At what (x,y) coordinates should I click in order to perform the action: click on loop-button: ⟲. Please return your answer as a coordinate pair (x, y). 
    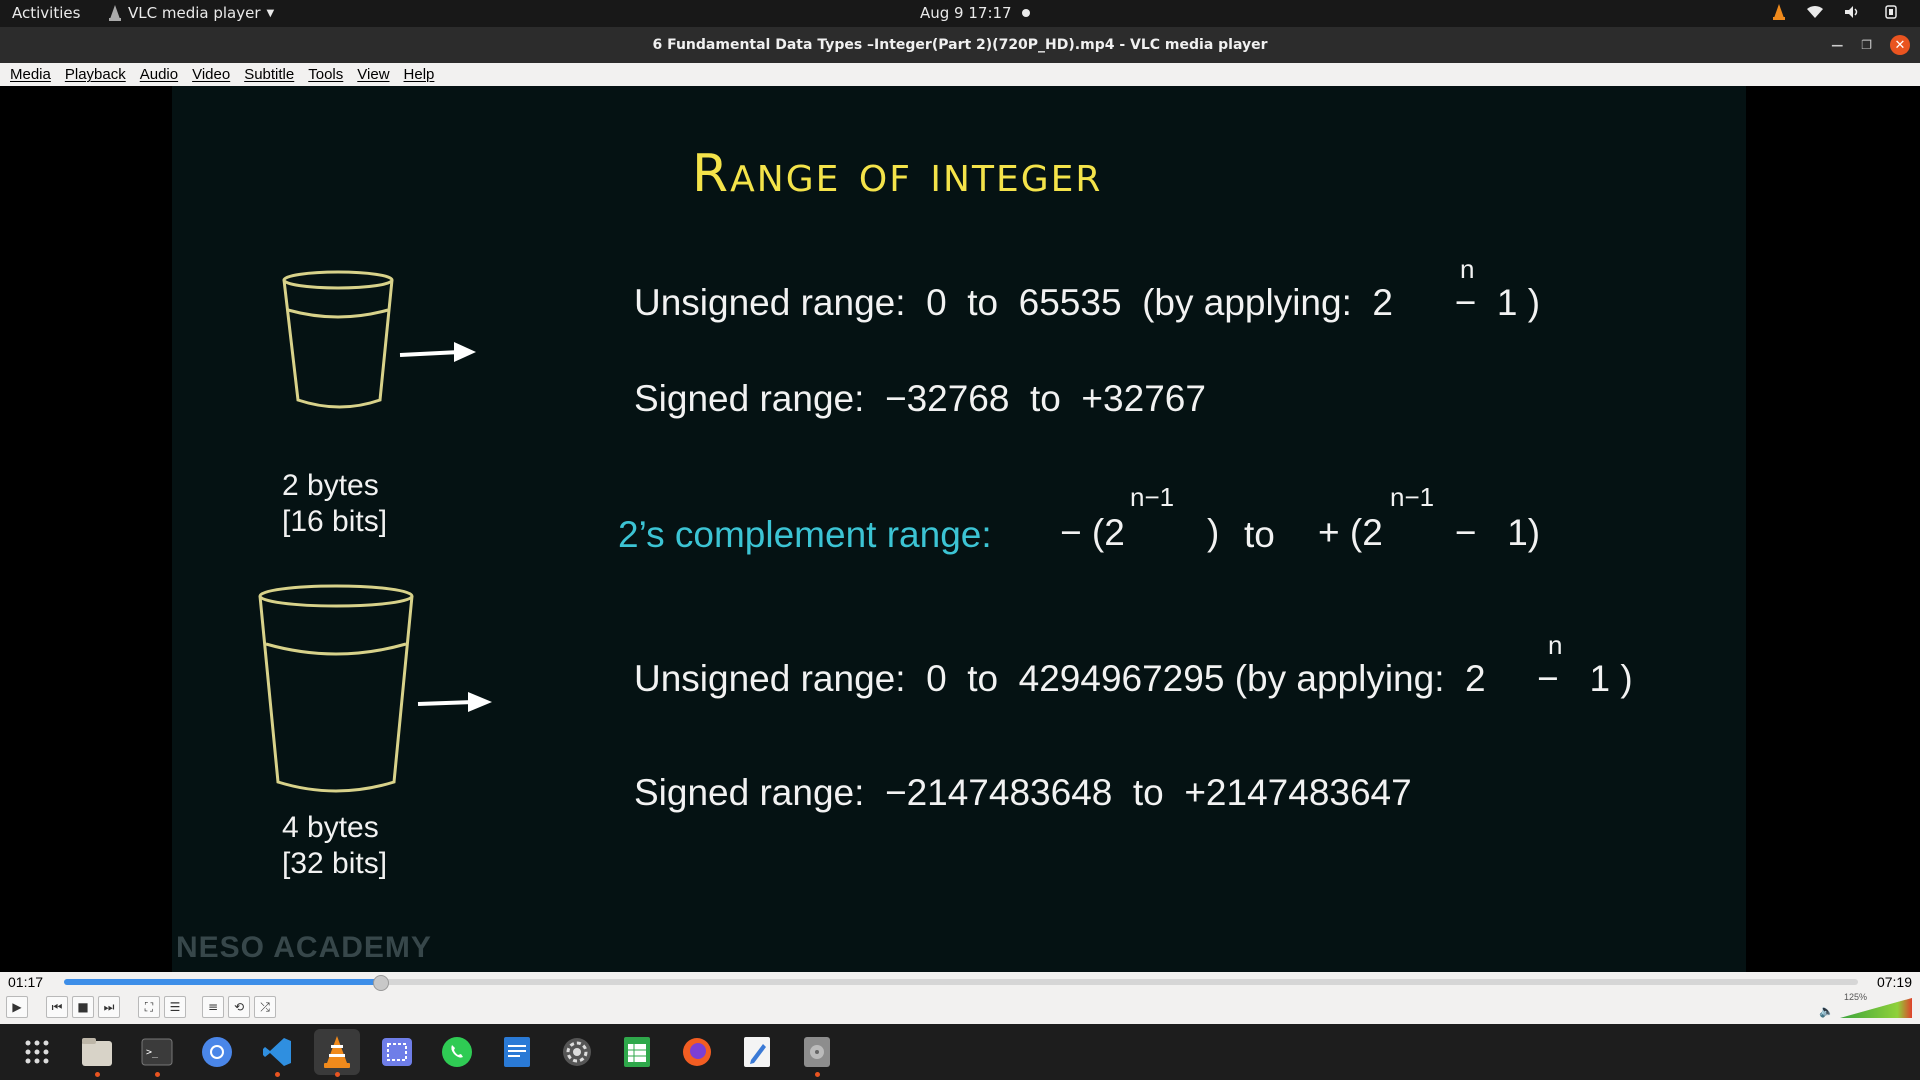
    Looking at the image, I should click on (239, 1007).